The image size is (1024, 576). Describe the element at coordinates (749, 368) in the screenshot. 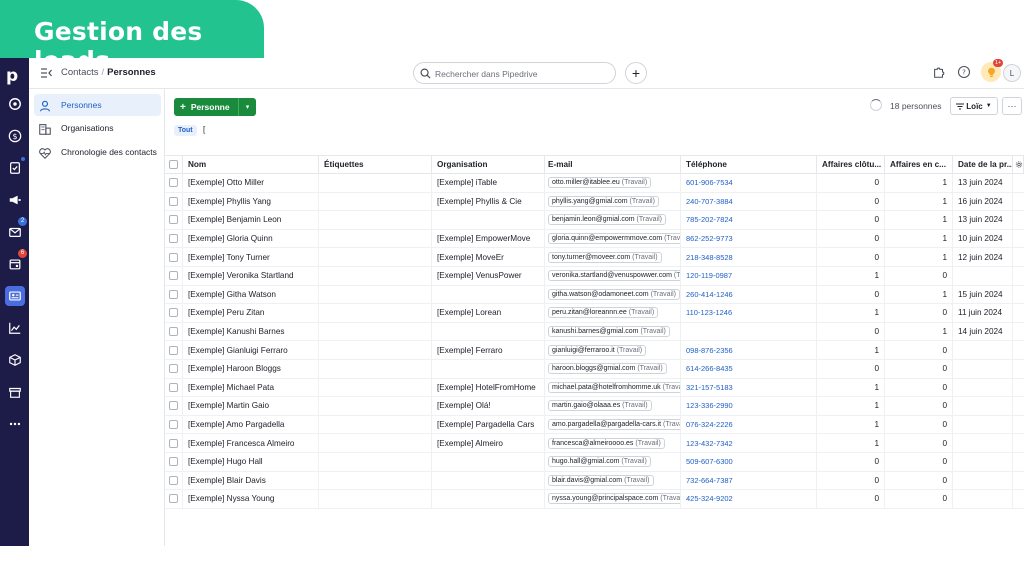

I see `cell-telephone: 614-266-8435` at that location.